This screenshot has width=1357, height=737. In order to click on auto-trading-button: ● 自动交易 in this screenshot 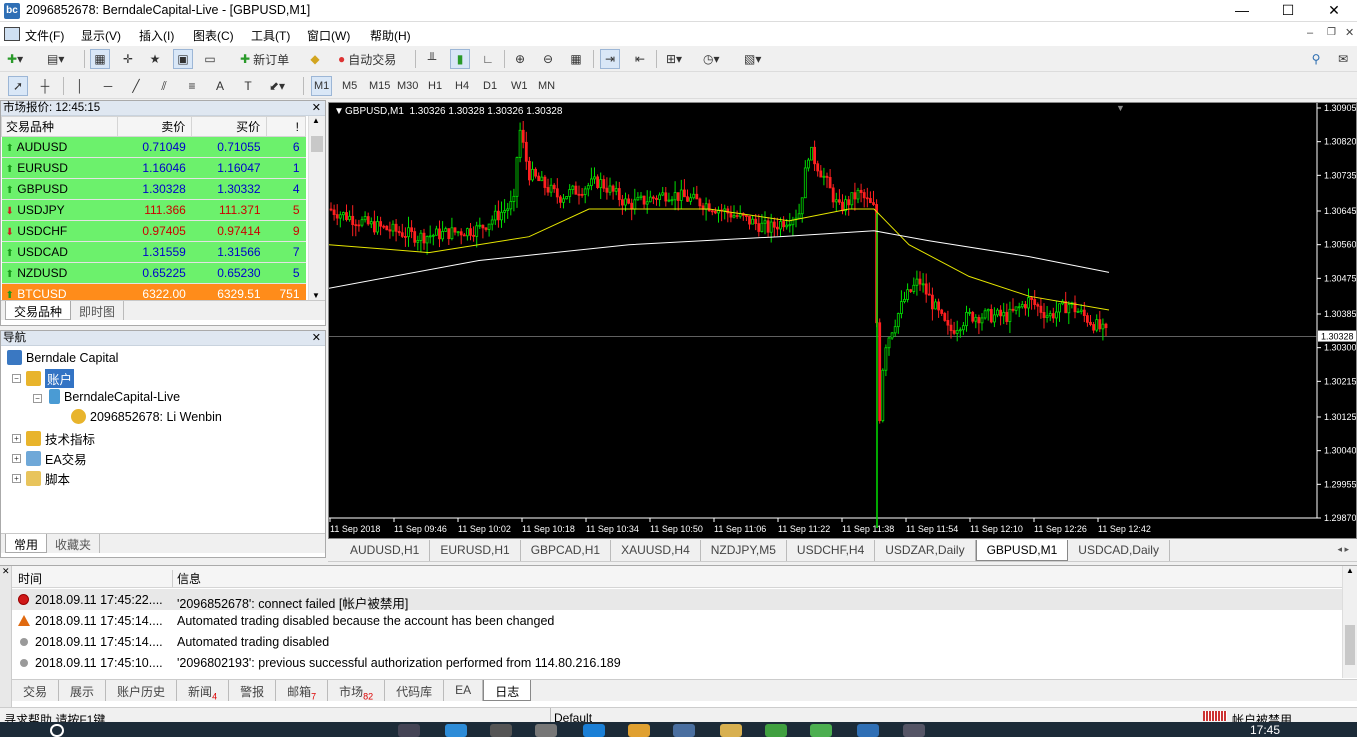, I will do `click(367, 59)`.